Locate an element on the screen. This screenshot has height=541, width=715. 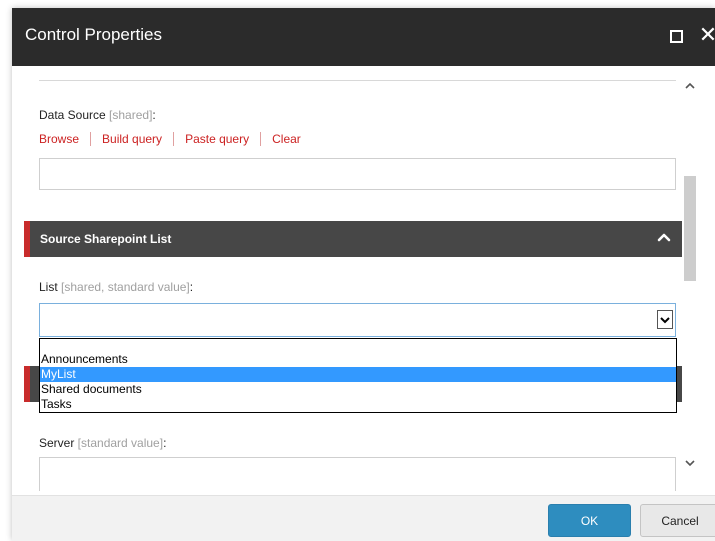
server-label: Server [standard value]: is located at coordinates (102, 443).